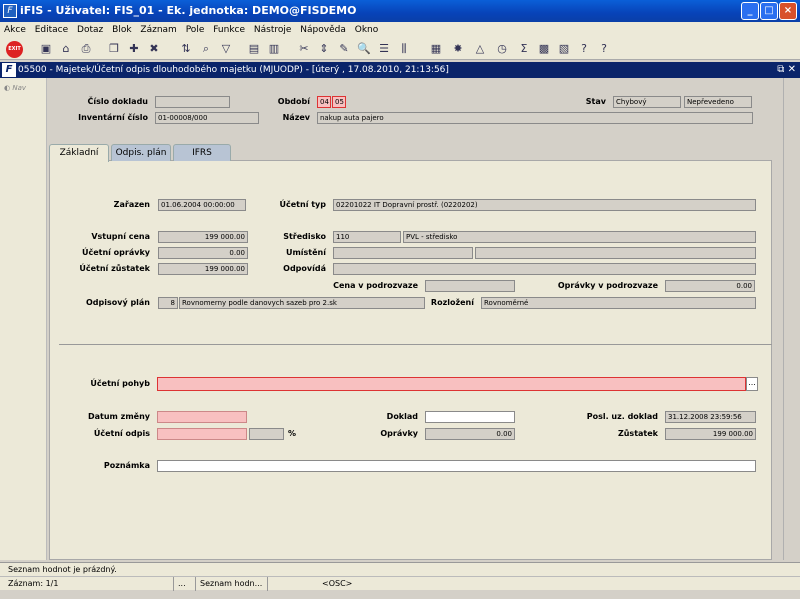 The image size is (800, 599). I want to click on cislo-dokladu-label: Číslo dokladu, so click(117, 101).